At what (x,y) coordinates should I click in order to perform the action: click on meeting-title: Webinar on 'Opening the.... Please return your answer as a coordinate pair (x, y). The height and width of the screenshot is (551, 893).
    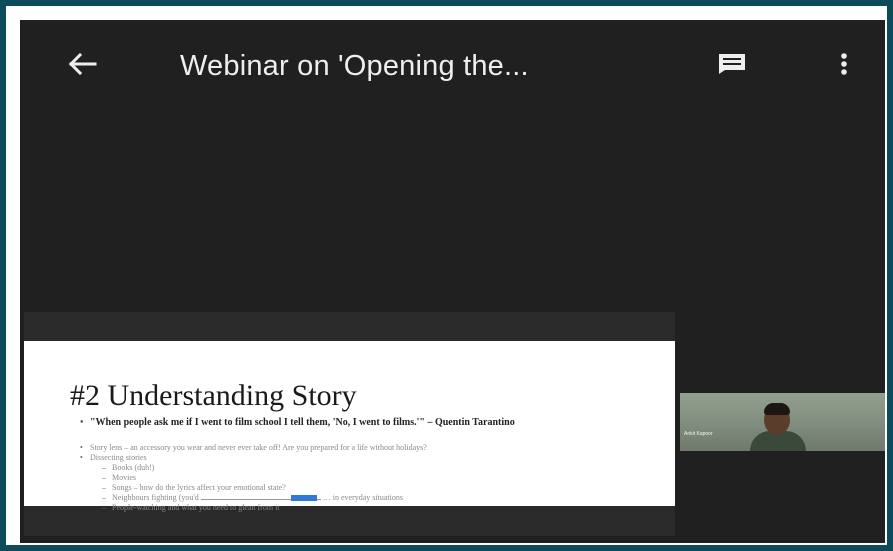
    Looking at the image, I should click on (354, 66).